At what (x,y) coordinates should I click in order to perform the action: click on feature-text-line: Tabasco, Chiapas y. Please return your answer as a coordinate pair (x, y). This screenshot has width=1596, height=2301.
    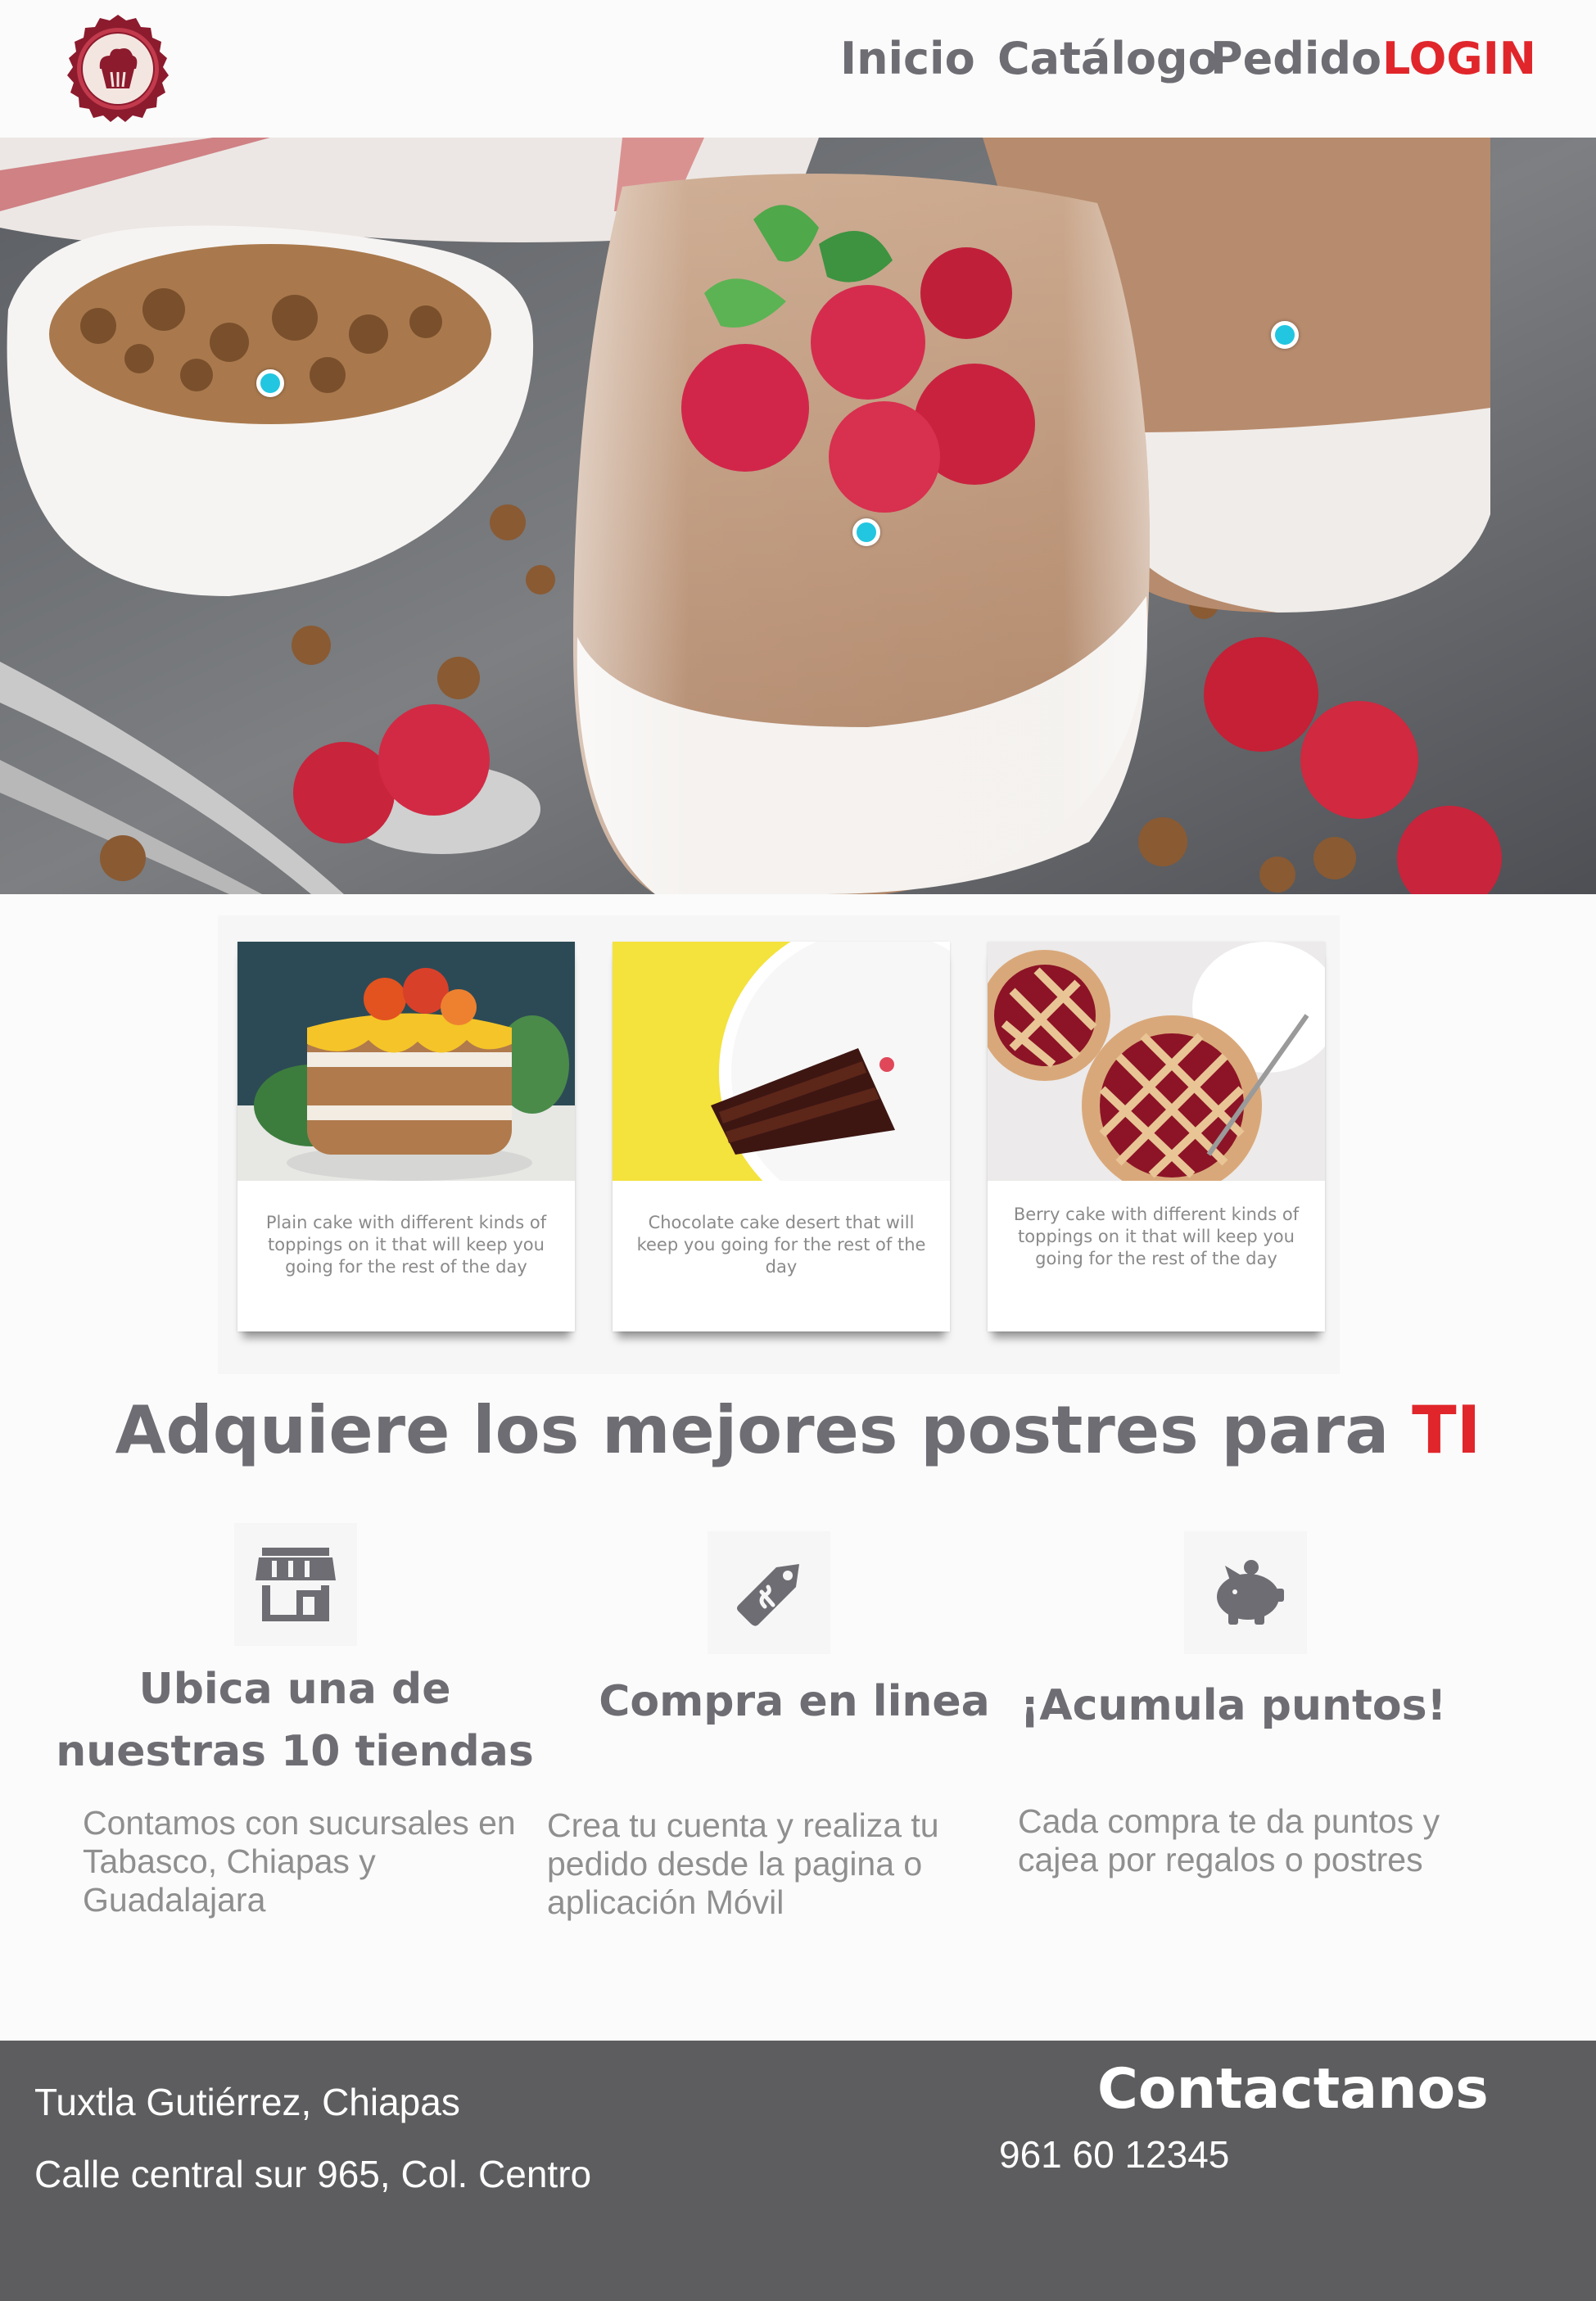
    Looking at the image, I should click on (229, 1861).